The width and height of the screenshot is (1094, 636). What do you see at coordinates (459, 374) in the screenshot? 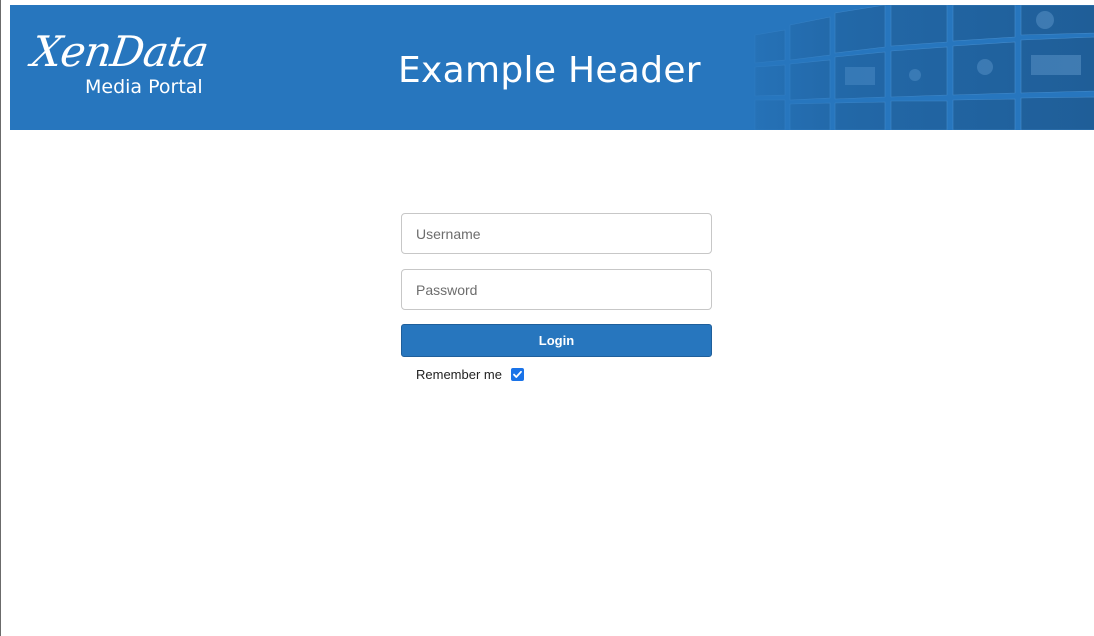
I see `remember-me-label: Remember me` at bounding box center [459, 374].